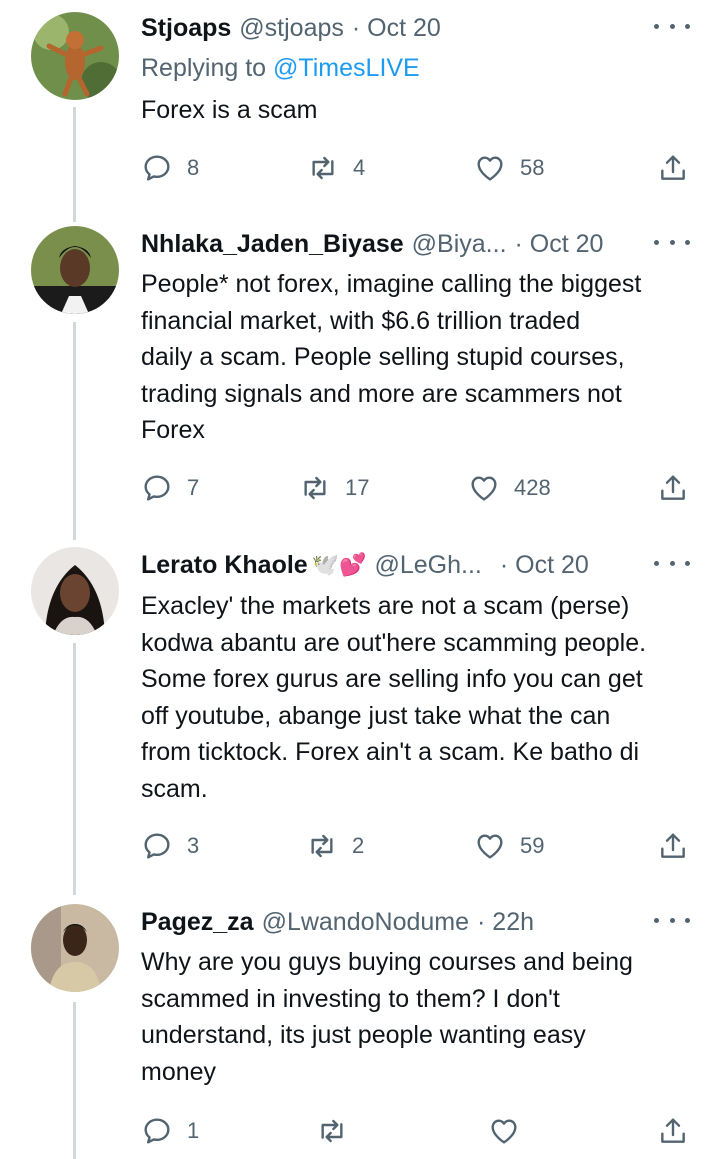 This screenshot has height=1159, width=720. I want to click on like-button: 428, so click(509, 488).